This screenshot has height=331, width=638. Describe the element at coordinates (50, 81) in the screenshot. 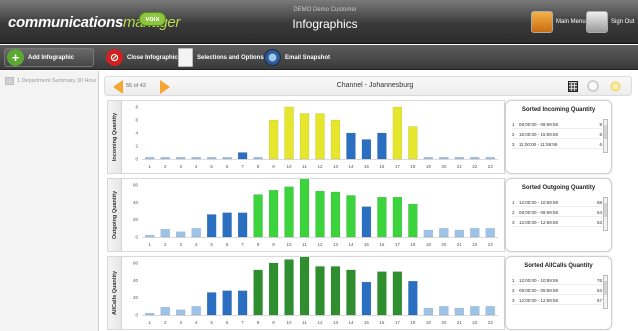

I see `sidebar-item-department-summary: 1 Department Summary 30 Hour` at that location.